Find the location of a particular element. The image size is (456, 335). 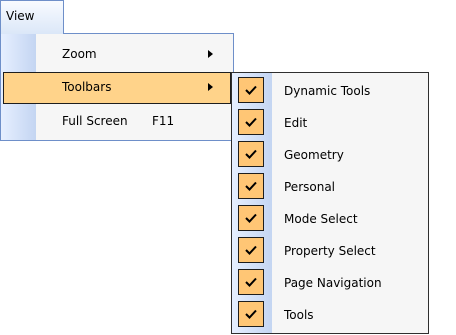

view-menu-label: View is located at coordinates (20, 16).